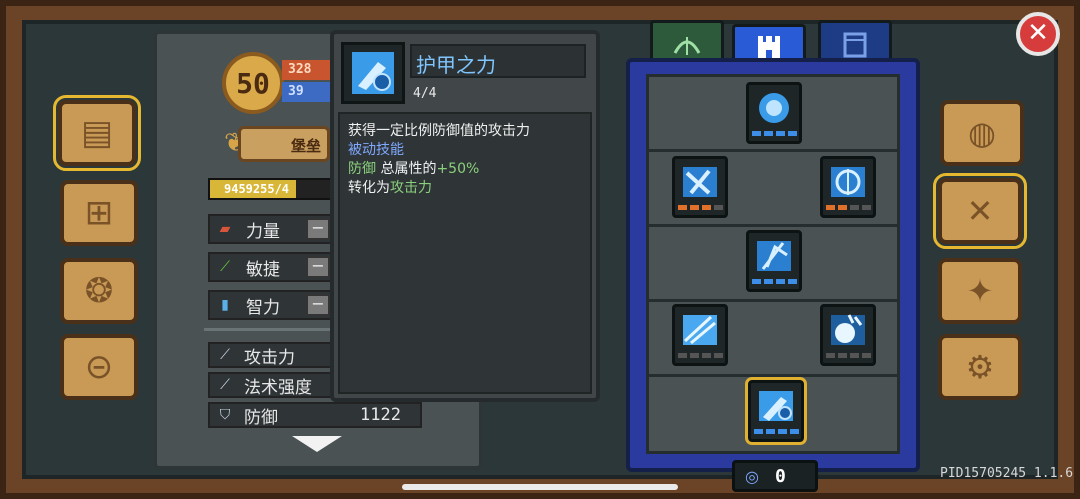 This screenshot has width=1080, height=499. What do you see at coordinates (225, 229) in the screenshot?
I see `fist-icon: ▰` at bounding box center [225, 229].